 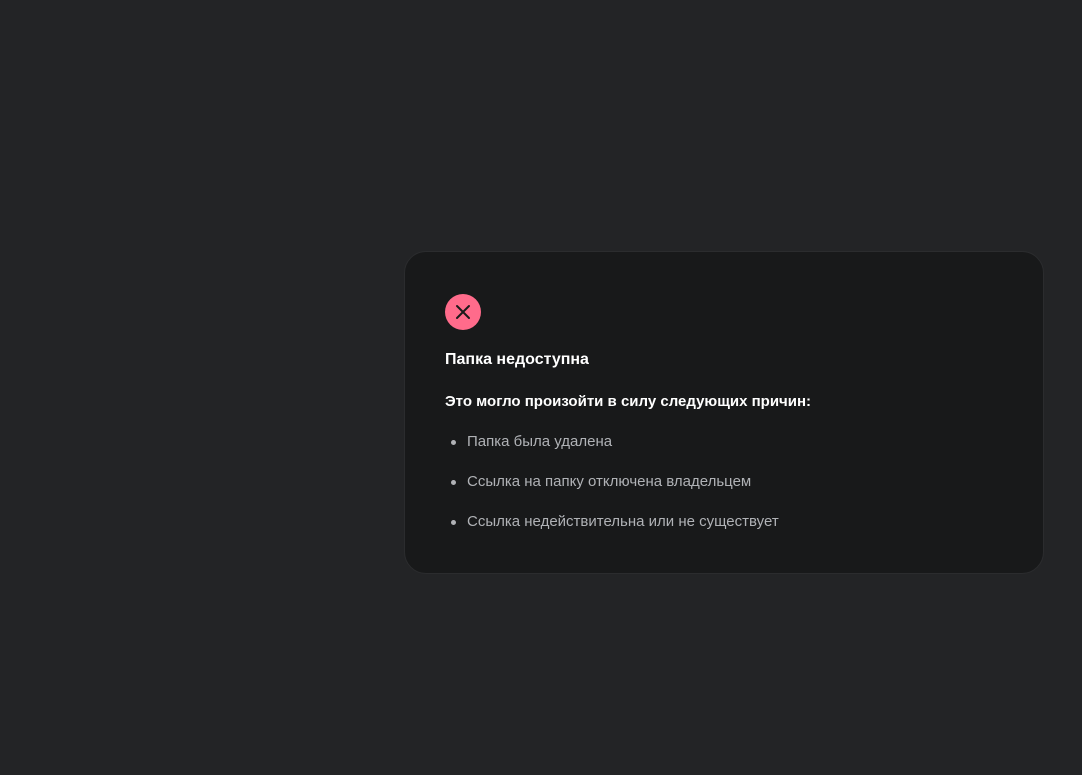 I want to click on error-icon-badge, so click(x=463, y=312).